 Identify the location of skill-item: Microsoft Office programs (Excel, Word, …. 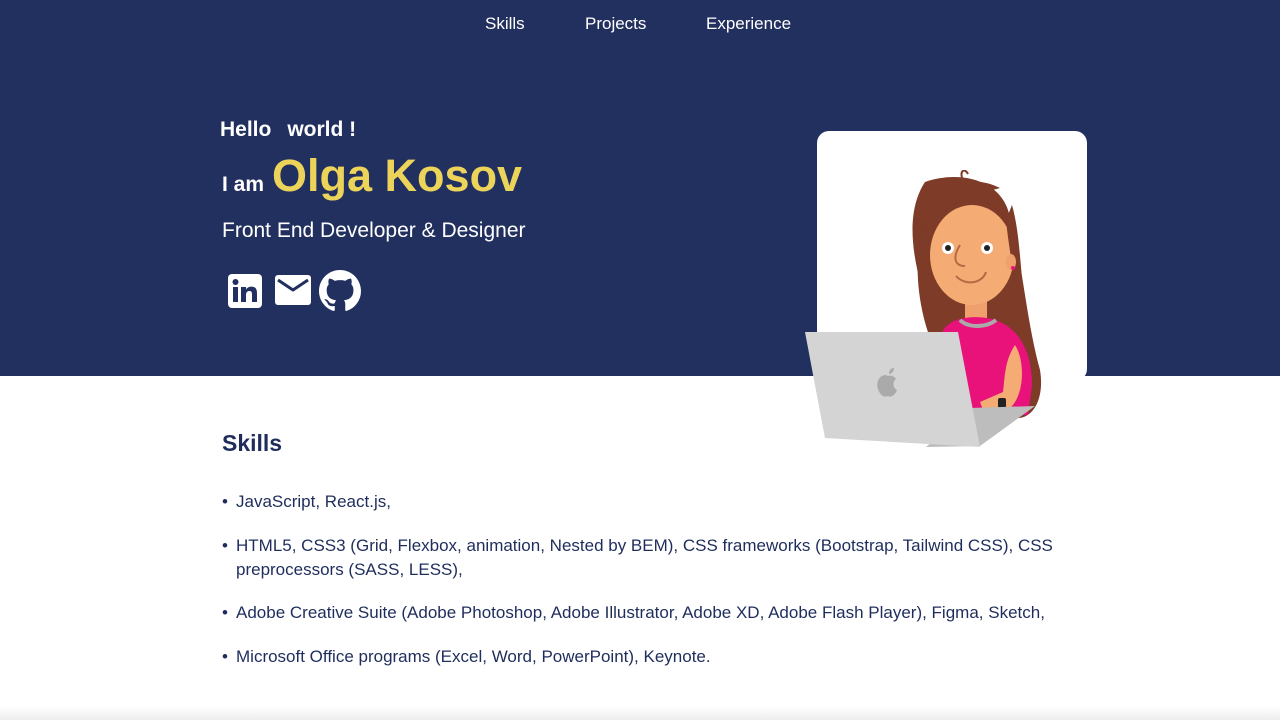
(642, 657).